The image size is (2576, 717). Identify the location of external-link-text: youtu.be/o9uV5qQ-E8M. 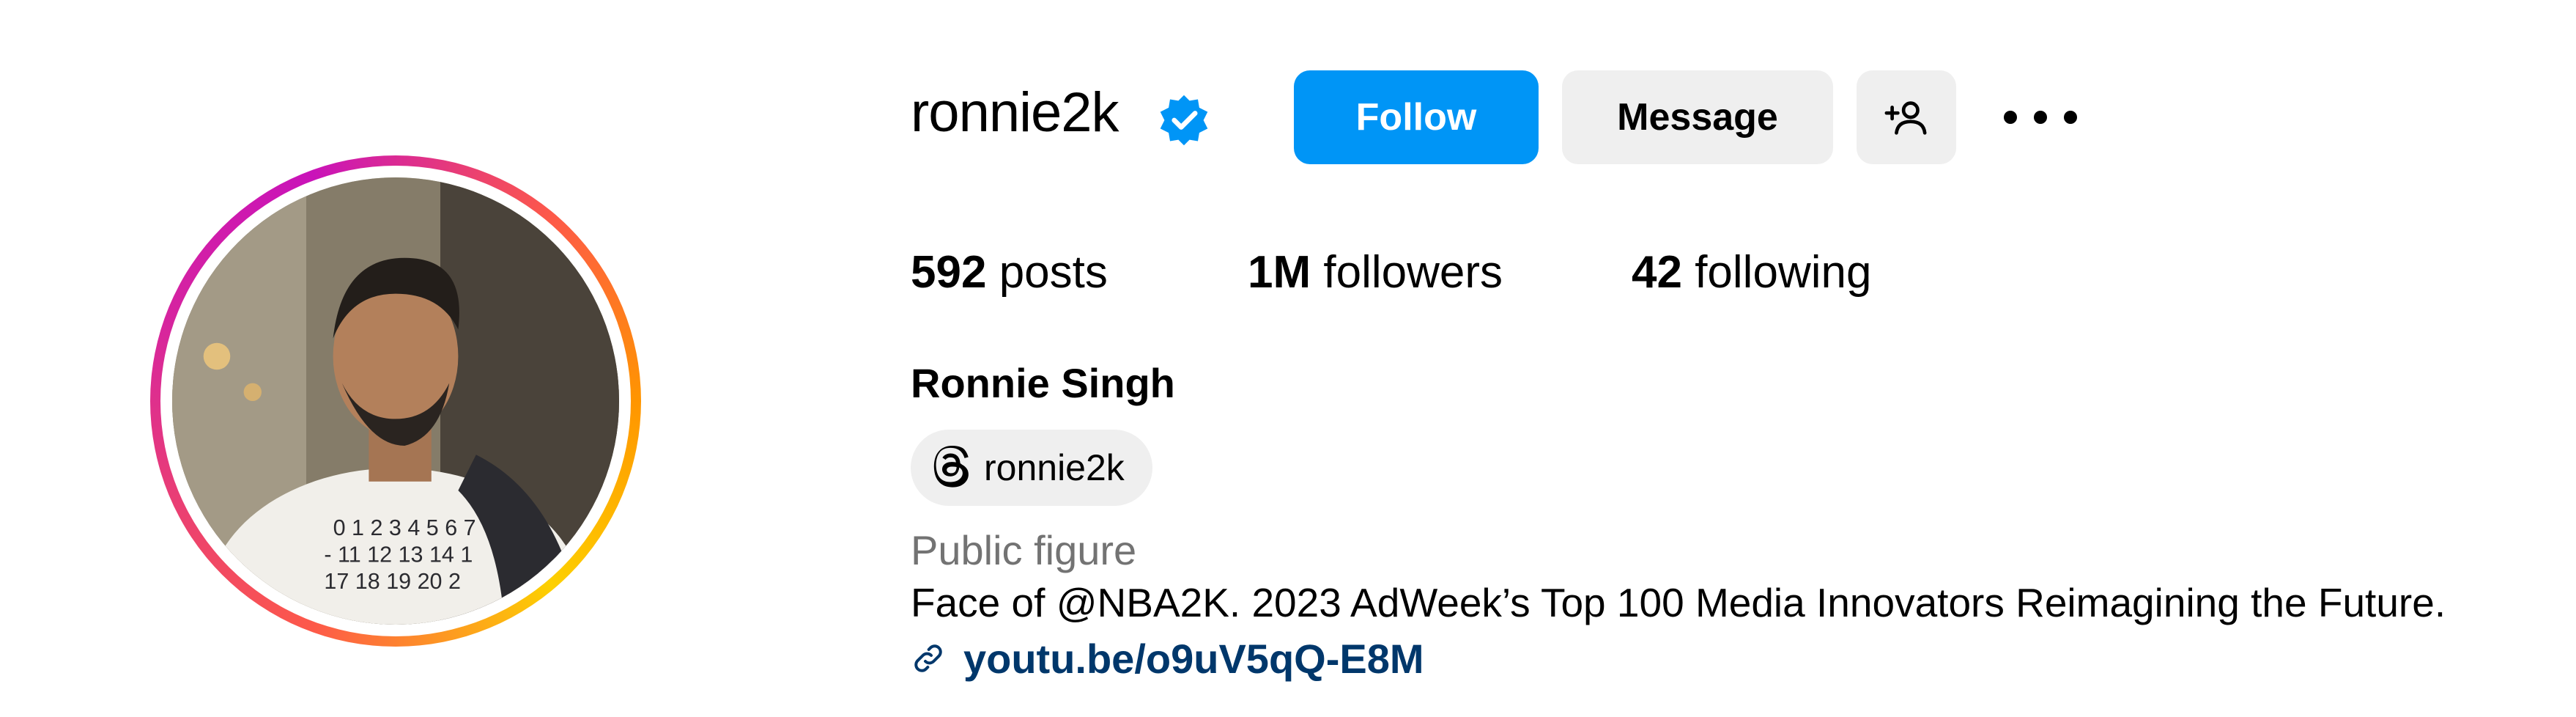
(1193, 659).